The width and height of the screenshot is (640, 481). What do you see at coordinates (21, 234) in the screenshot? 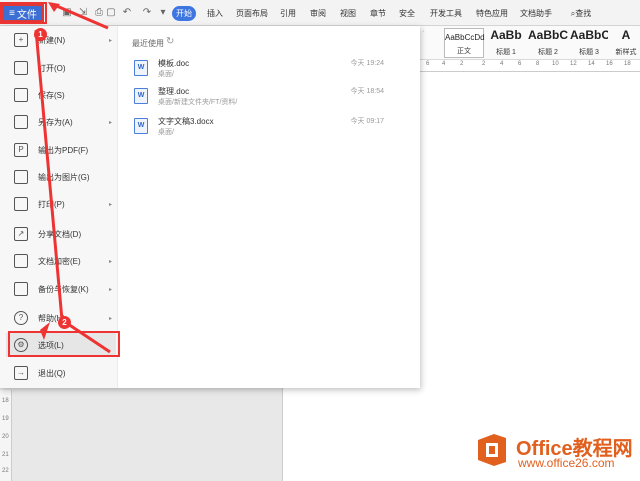
I see `share-icon: ↗` at bounding box center [21, 234].